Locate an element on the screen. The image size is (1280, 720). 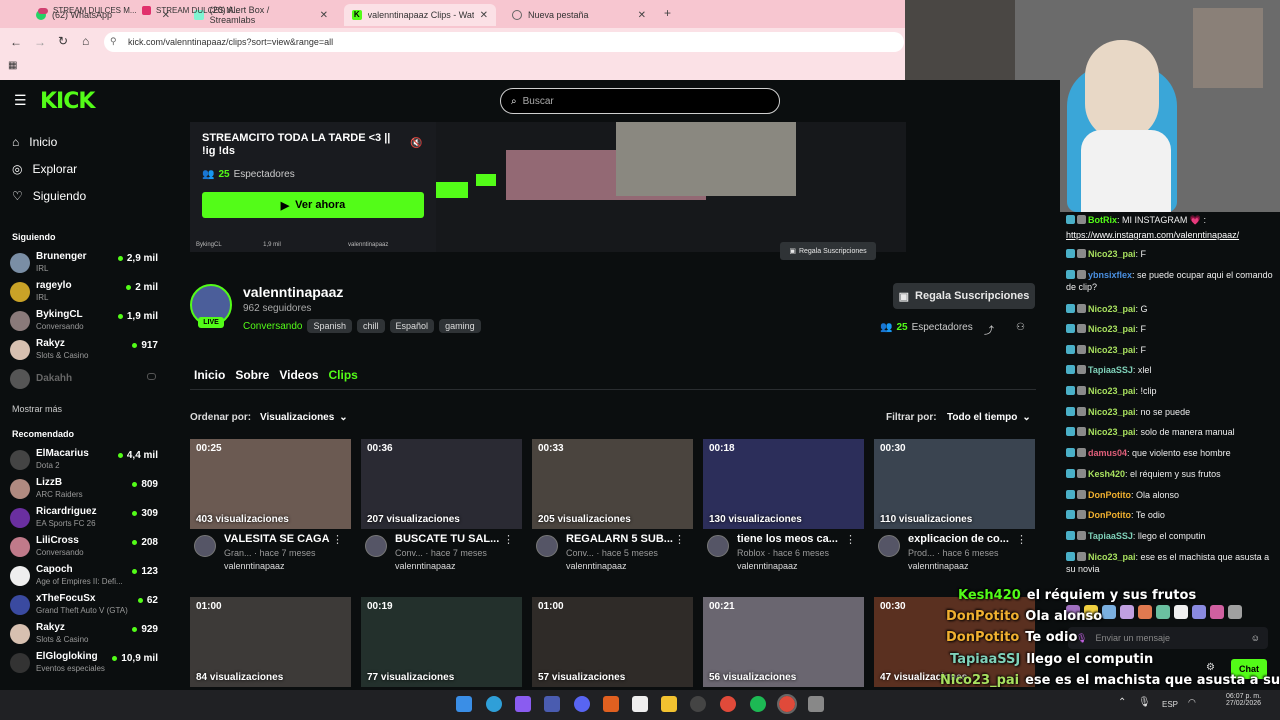
show-more-link: Mostrar más is located at coordinates (37, 409).